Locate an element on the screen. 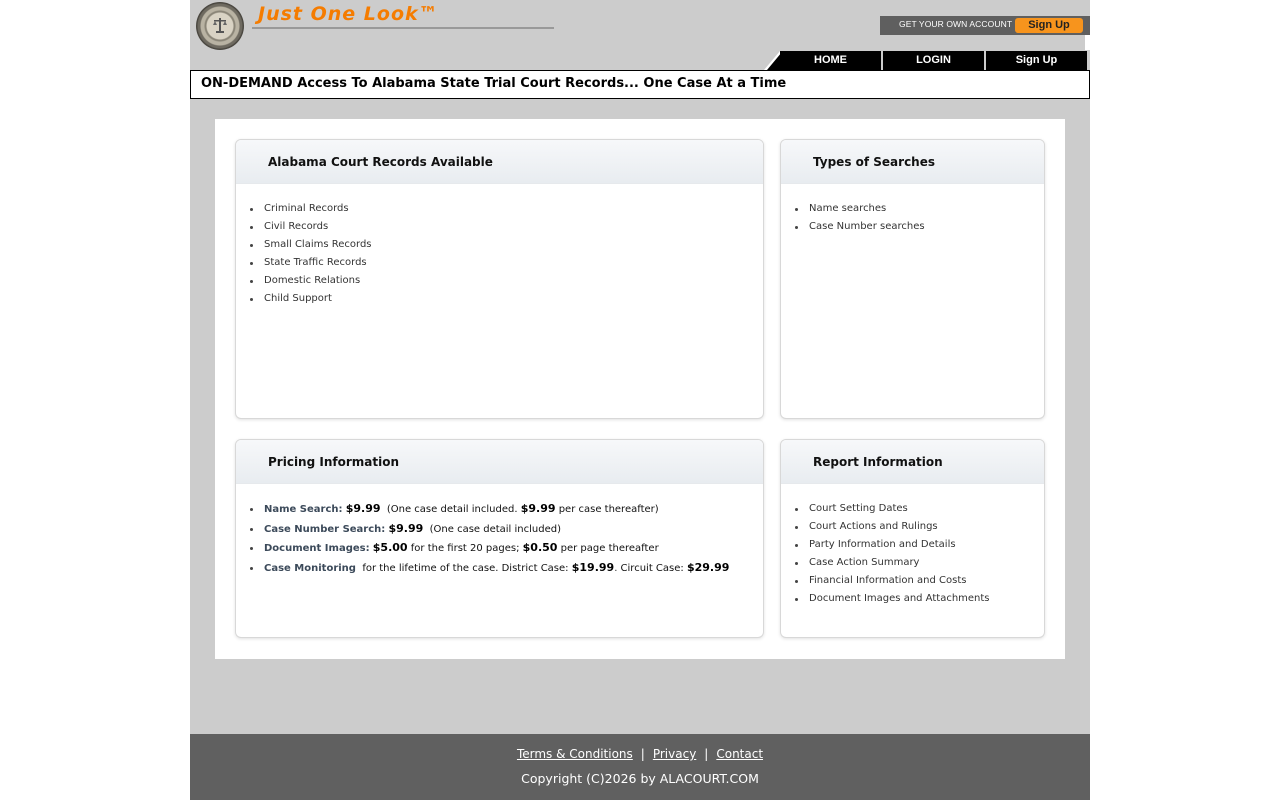 The image size is (1280, 800). list-item: Court Setting Dates is located at coordinates (892, 511).